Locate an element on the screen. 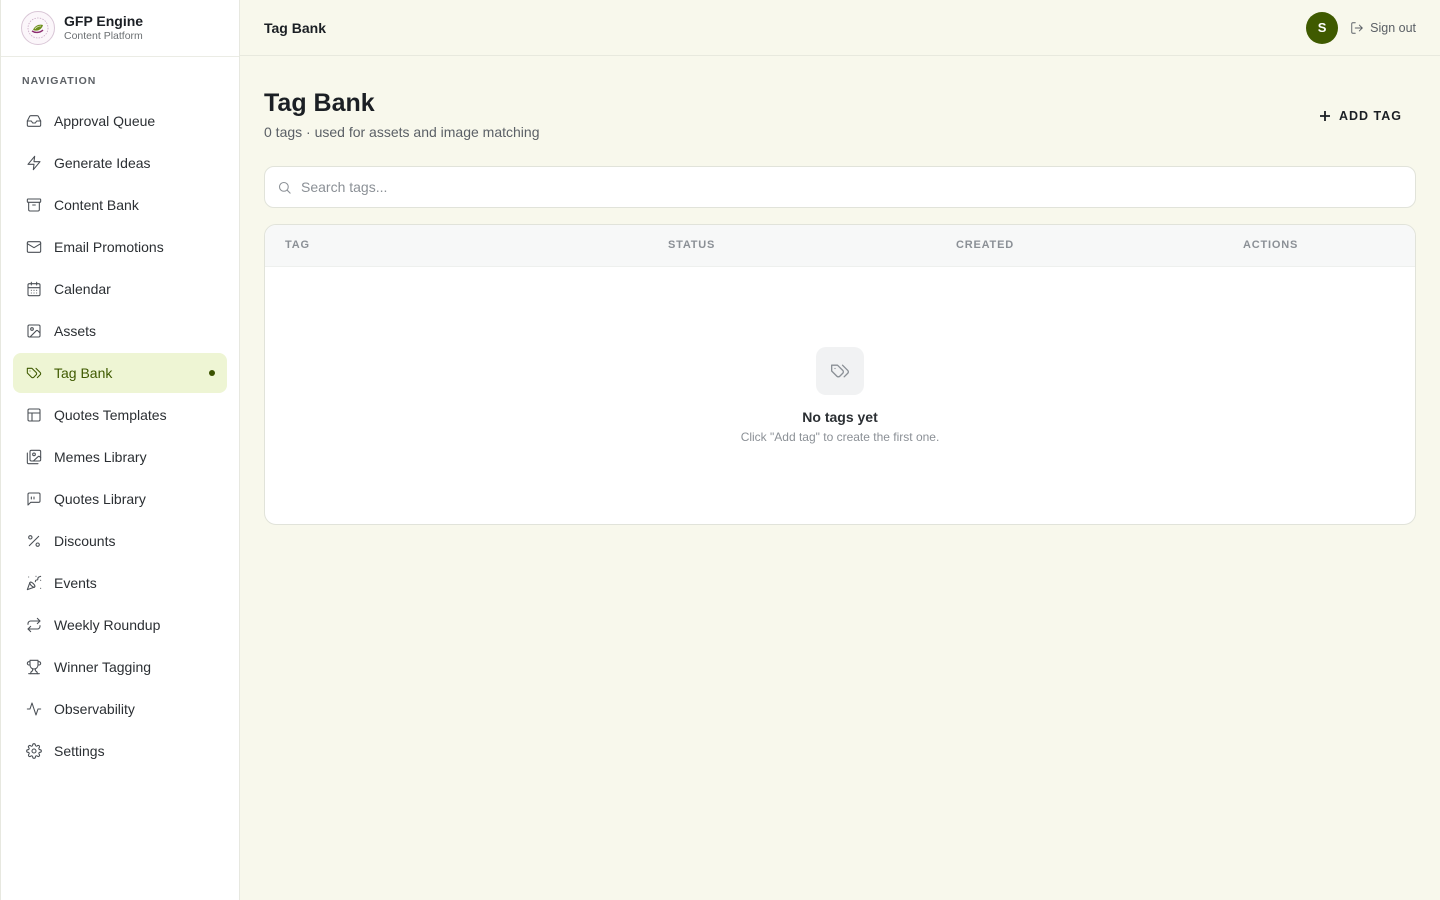 The height and width of the screenshot is (900, 1440). sidebar-item-quotes-library: Quotes Library is located at coordinates (120, 499).